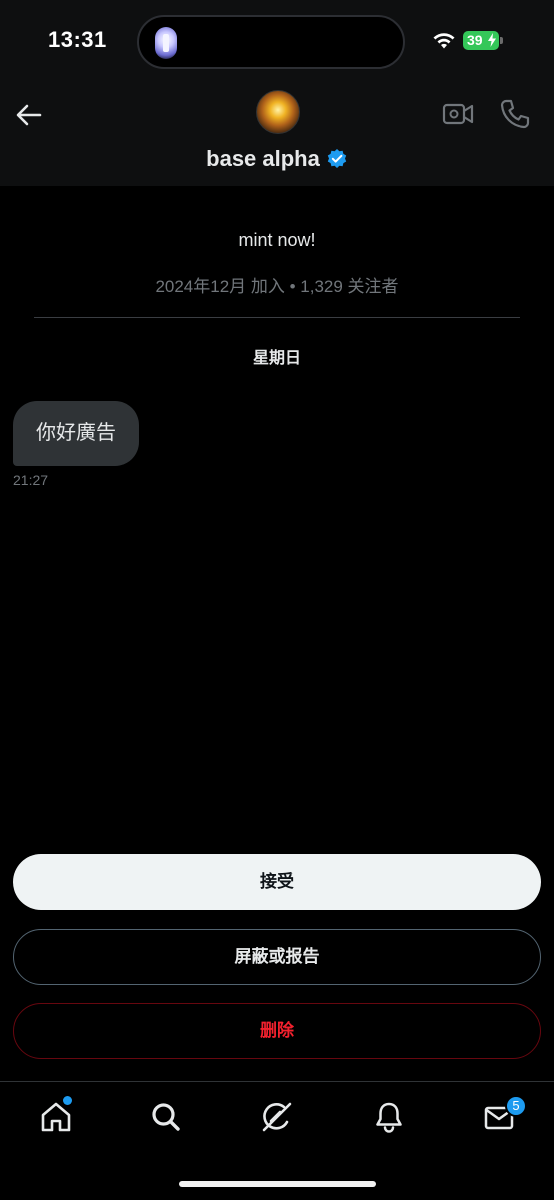  I want to click on contact-name-row: base alpha, so click(277, 159).